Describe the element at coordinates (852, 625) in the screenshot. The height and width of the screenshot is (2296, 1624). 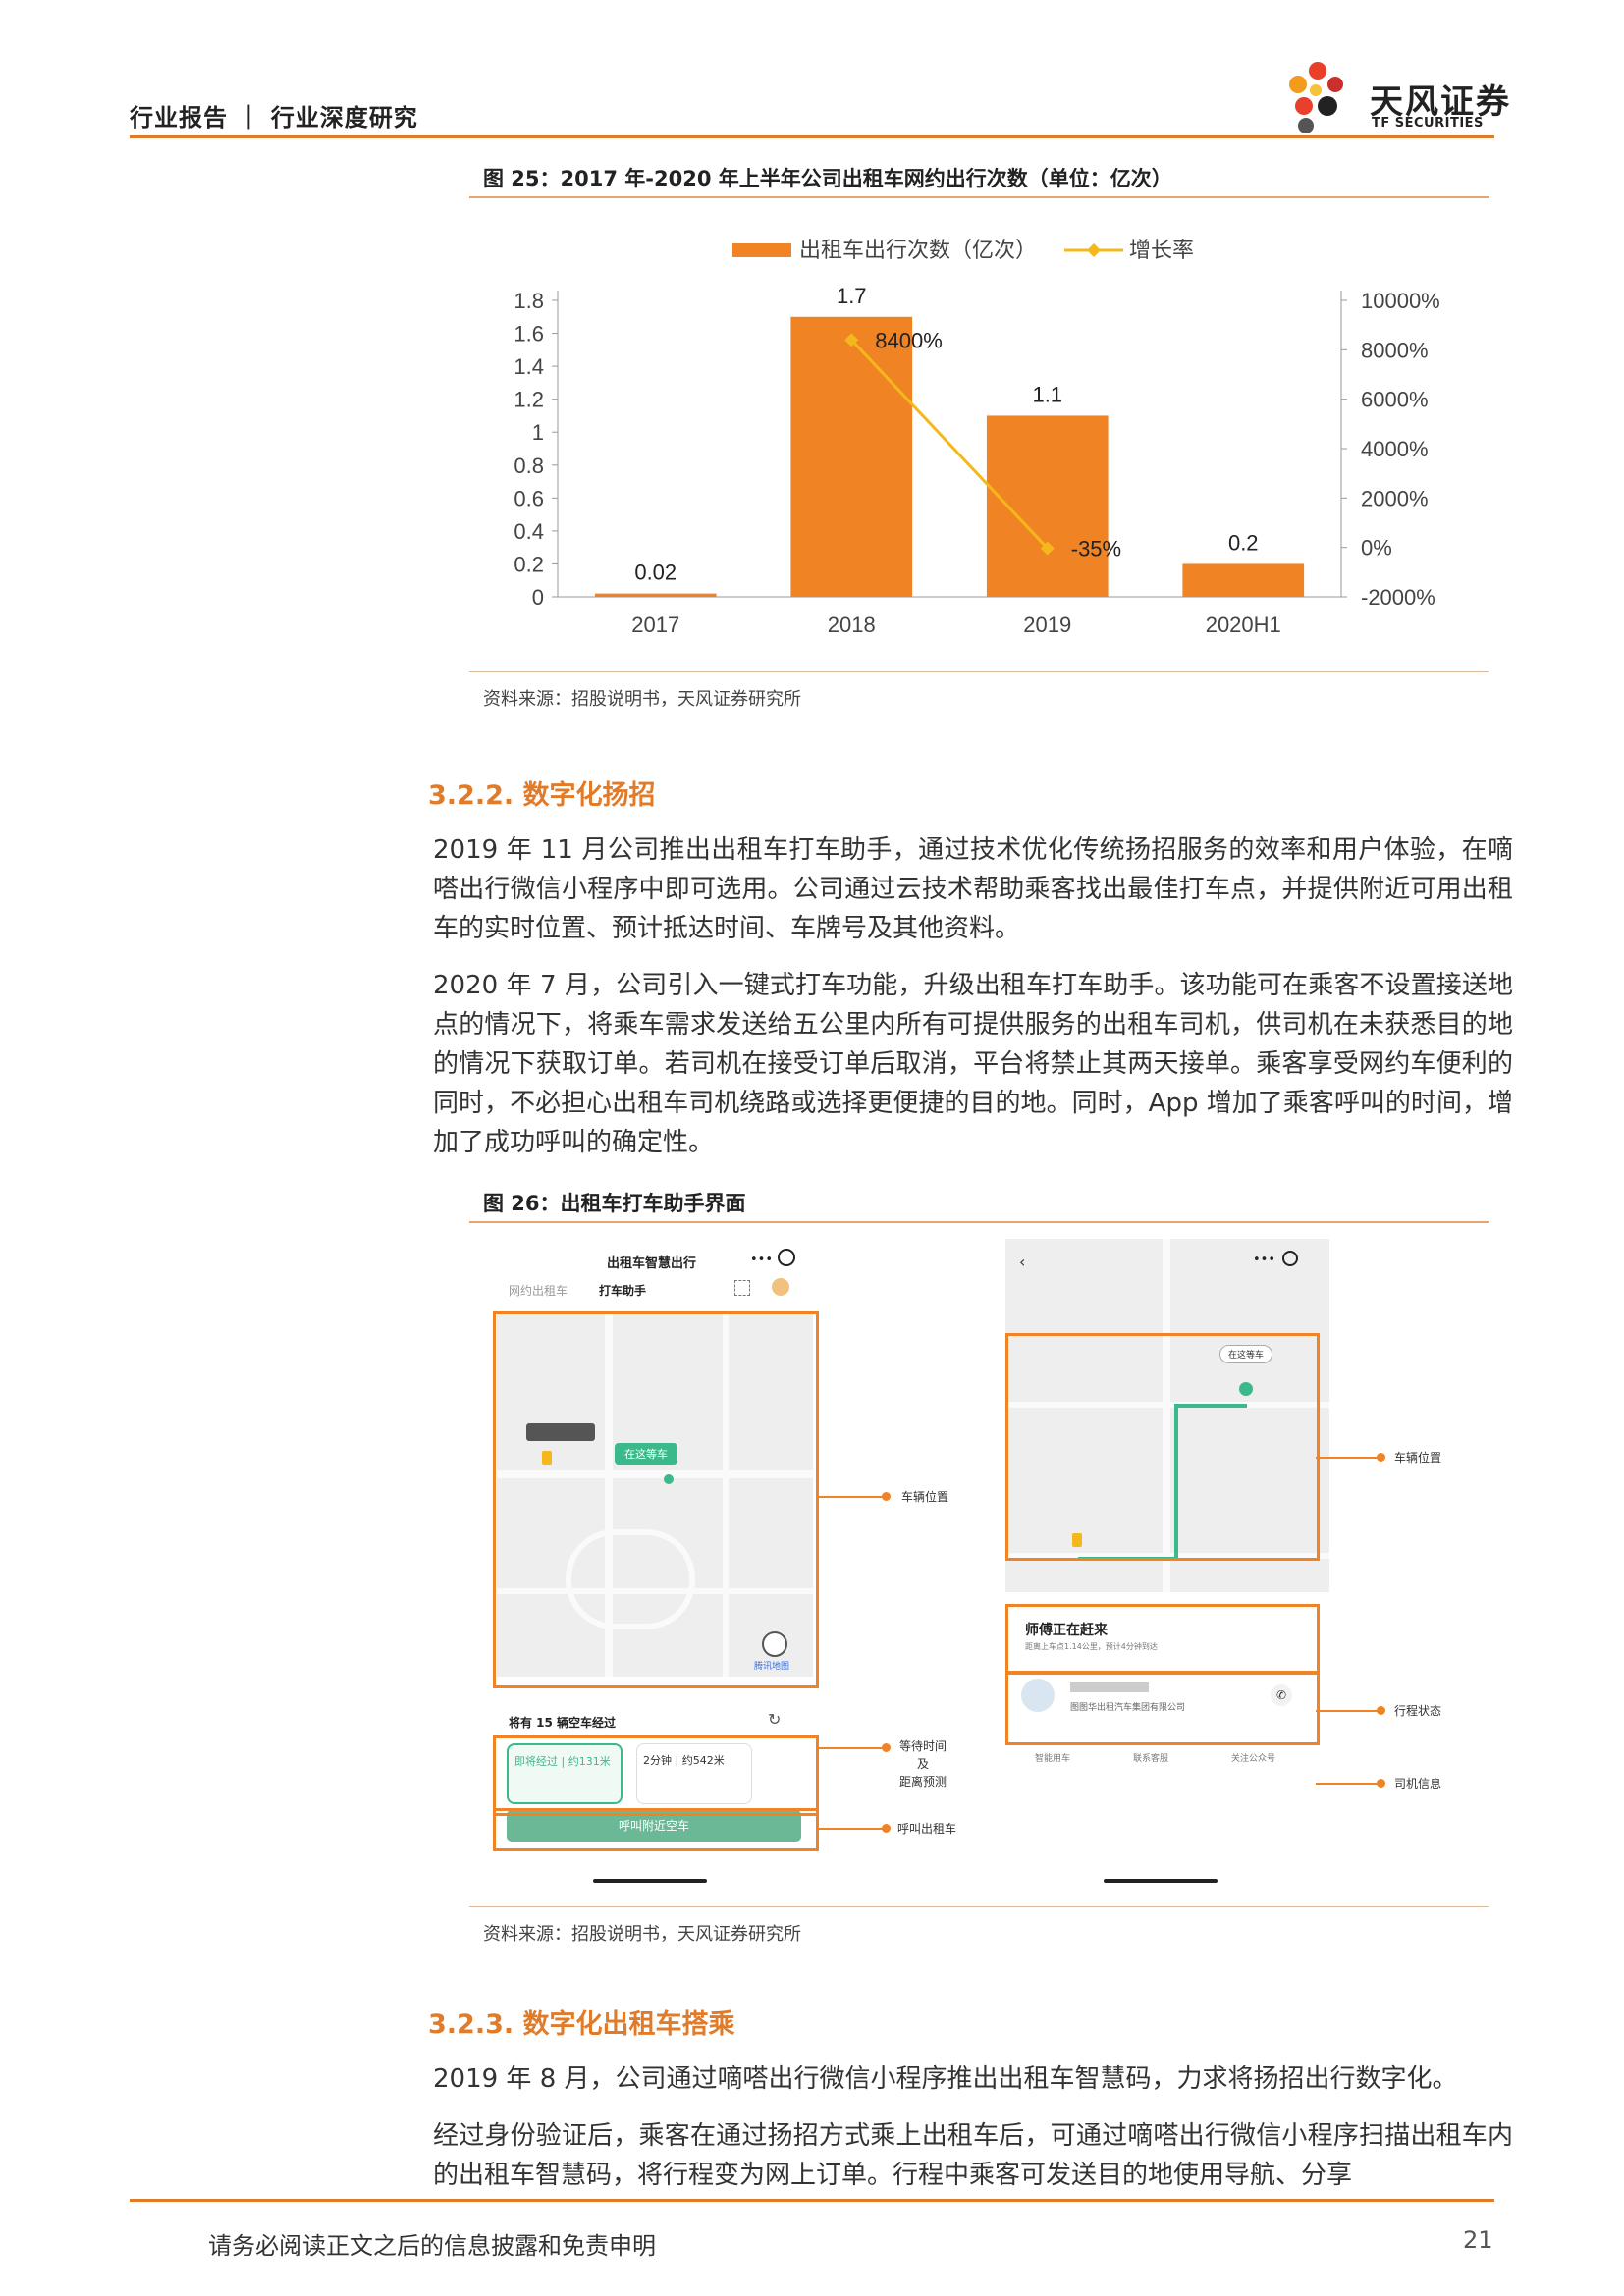
I see `x-tick-label: 2018` at that location.